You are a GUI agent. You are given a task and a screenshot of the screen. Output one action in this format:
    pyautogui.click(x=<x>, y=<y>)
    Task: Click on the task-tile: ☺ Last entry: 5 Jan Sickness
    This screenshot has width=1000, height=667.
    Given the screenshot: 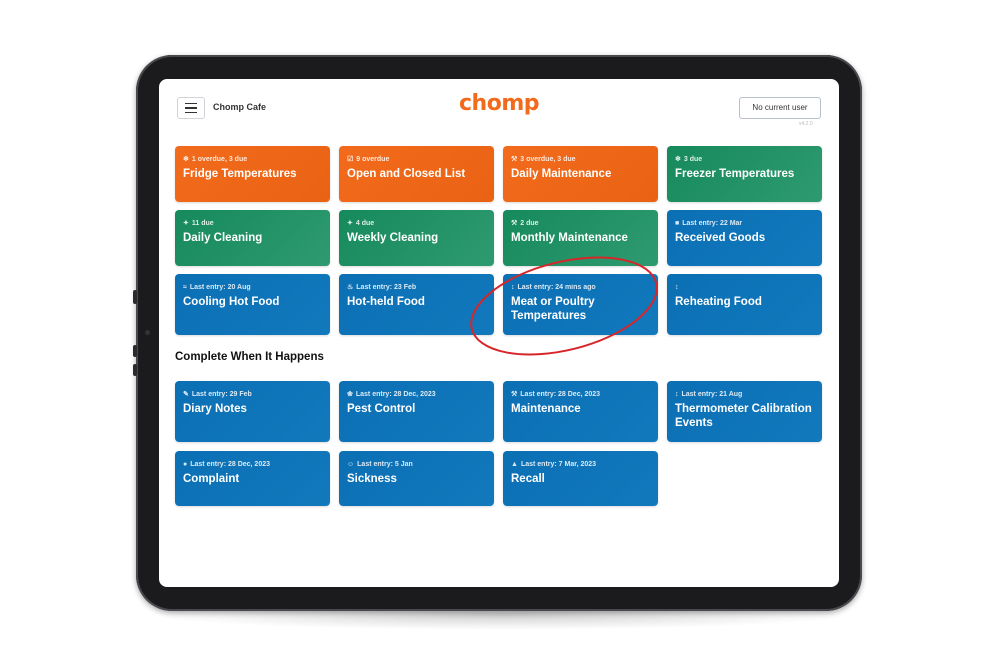 What is the action you would take?
    pyautogui.click(x=416, y=478)
    